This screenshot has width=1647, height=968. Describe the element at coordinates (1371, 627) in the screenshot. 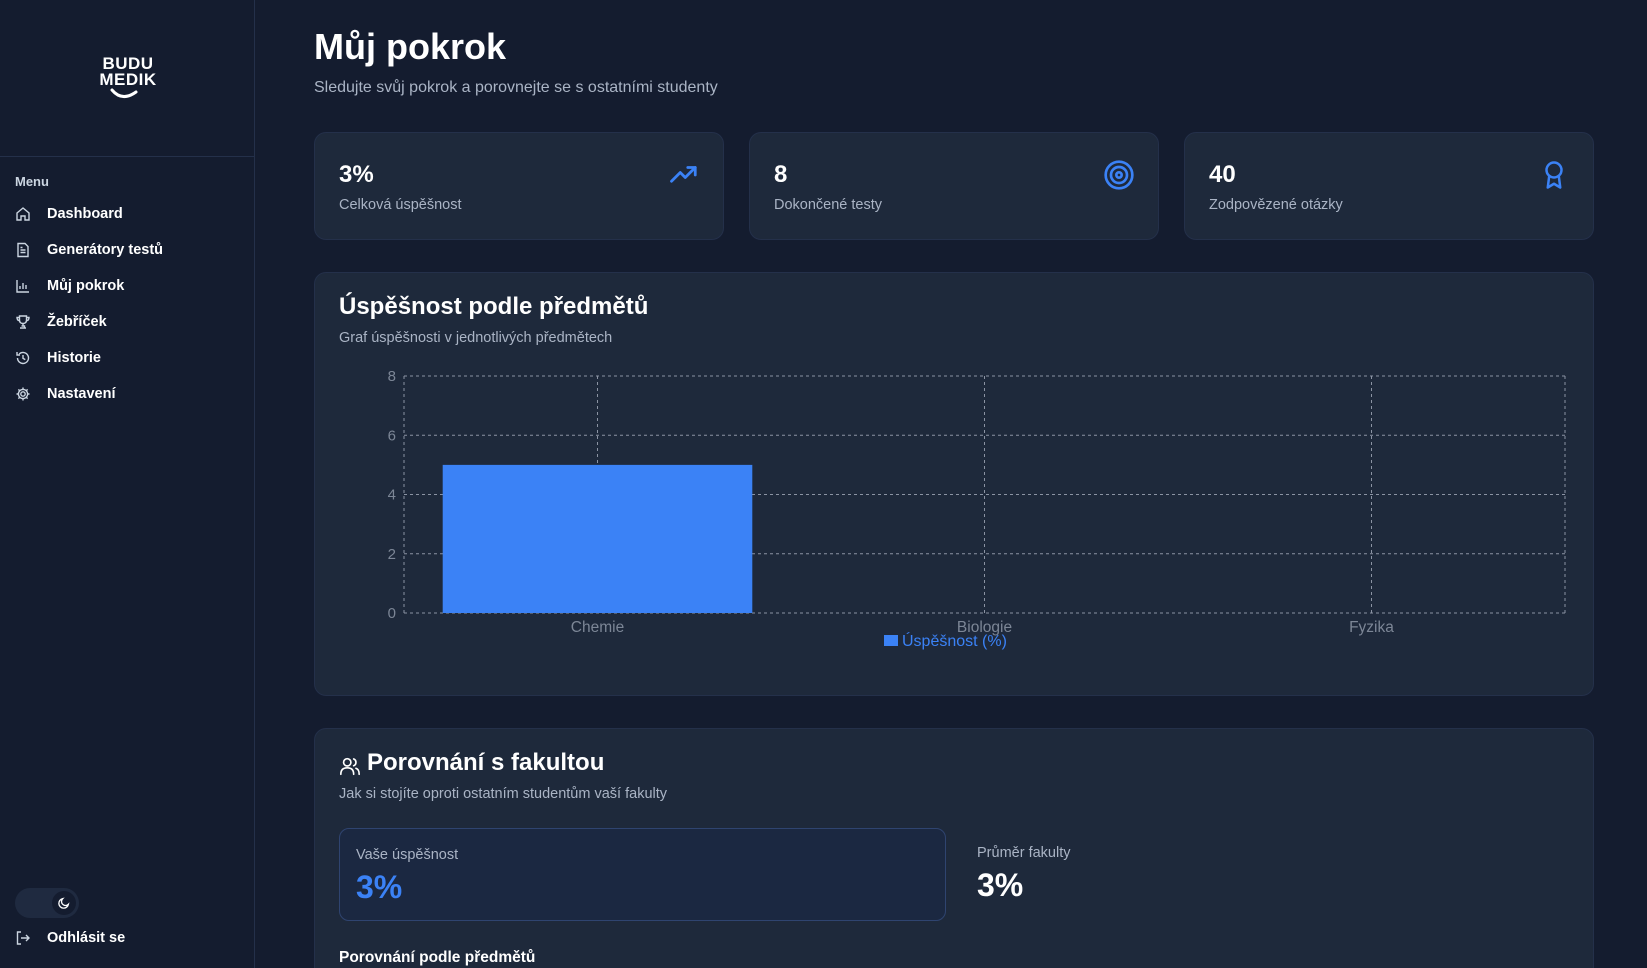

I see `x-tick-label: Fyzika` at that location.